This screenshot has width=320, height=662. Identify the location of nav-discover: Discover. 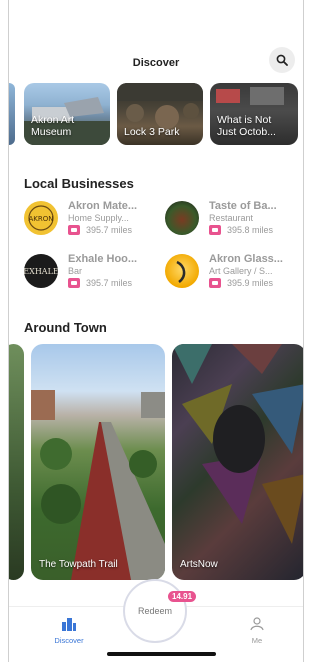
(69, 631).